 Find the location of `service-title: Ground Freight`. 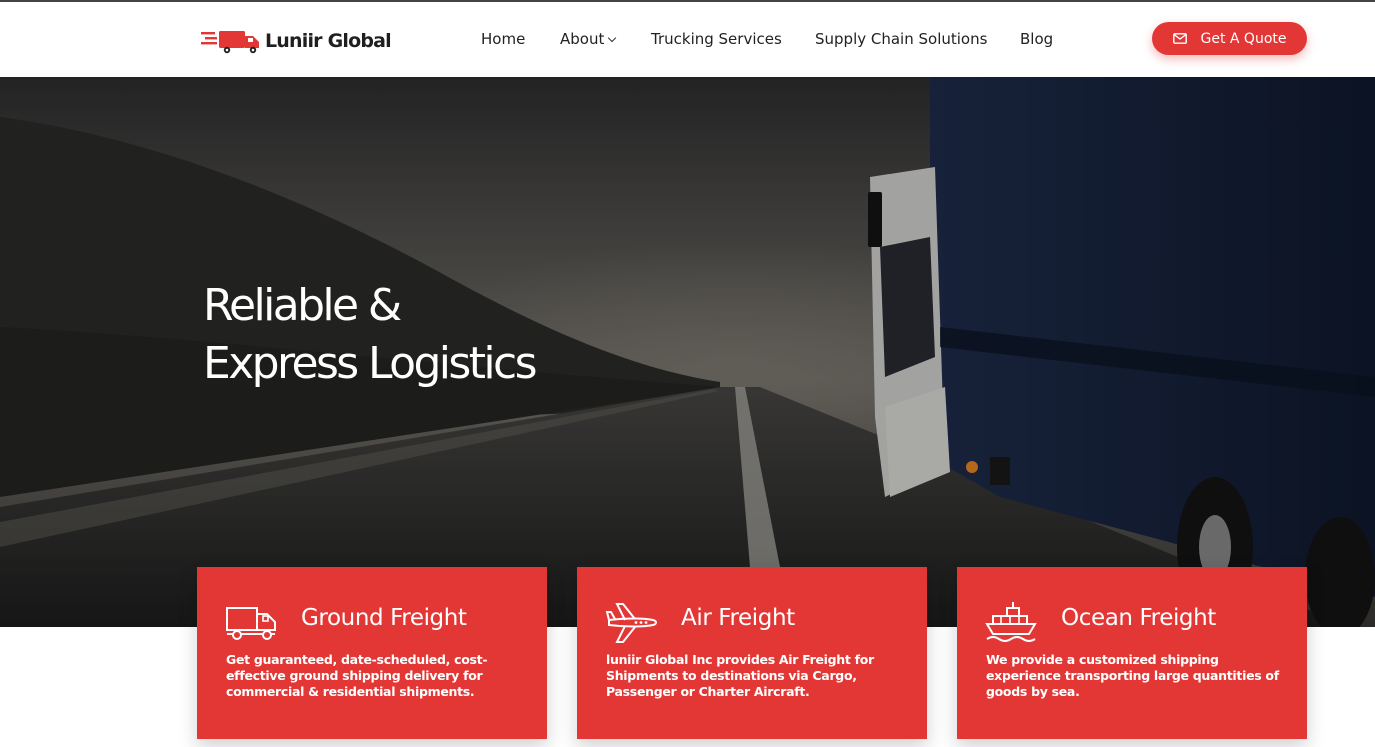

service-title: Ground Freight is located at coordinates (384, 618).